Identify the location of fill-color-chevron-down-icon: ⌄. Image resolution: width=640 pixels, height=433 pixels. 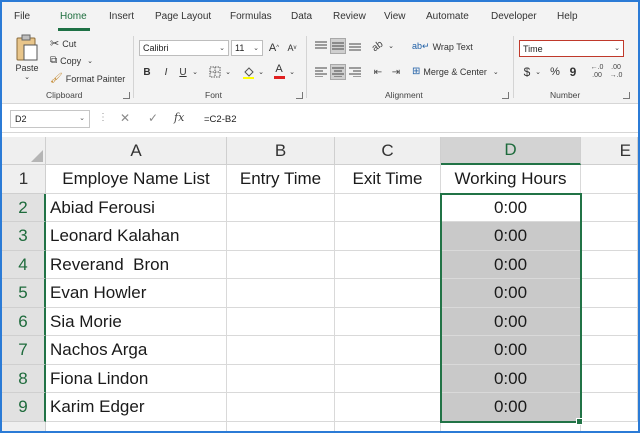
(261, 72).